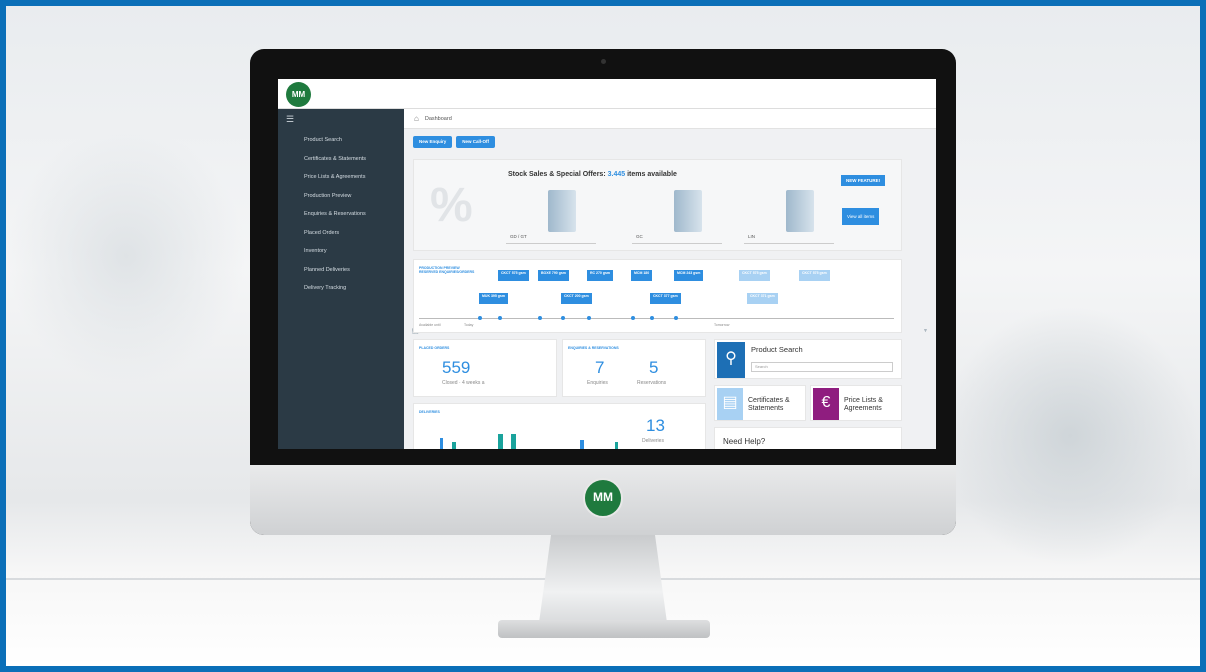  What do you see at coordinates (335, 177) in the screenshot?
I see `sidebar-item-label: Price Lists & Agreements` at bounding box center [335, 177].